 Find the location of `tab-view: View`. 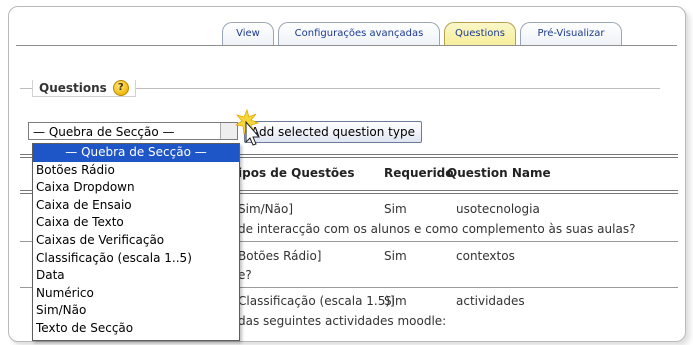

tab-view: View is located at coordinates (248, 33).